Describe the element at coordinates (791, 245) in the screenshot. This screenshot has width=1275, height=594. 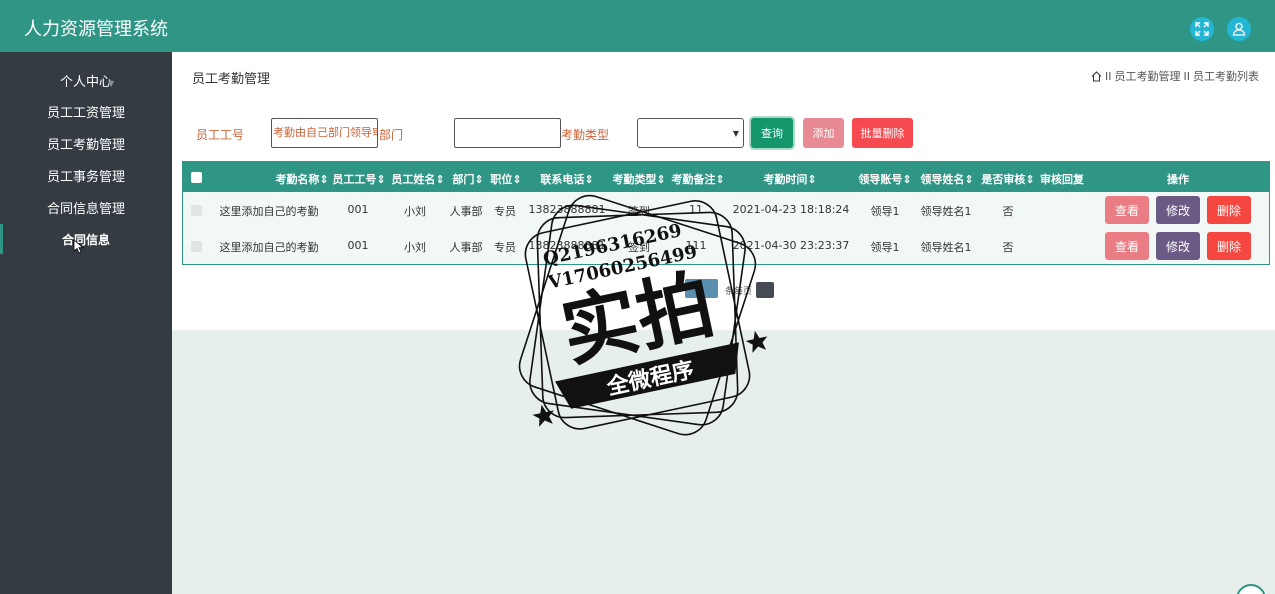
I see `cell-time: 2021-04-30 23:23:37` at that location.